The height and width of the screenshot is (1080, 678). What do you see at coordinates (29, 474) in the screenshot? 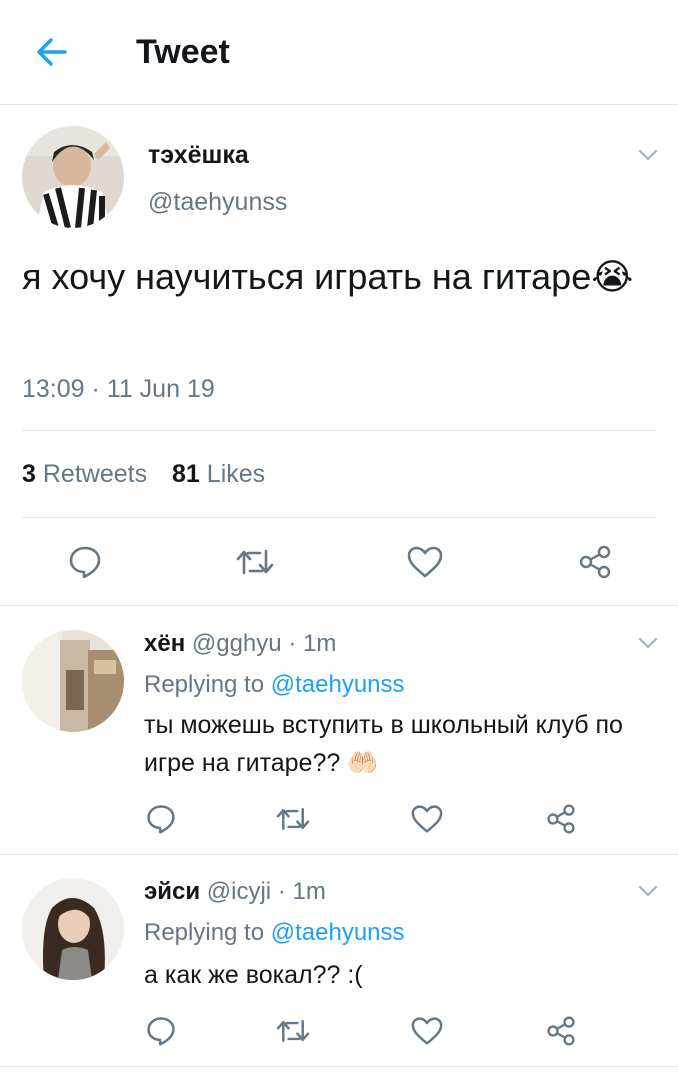
I see `retweet-count: 3` at bounding box center [29, 474].